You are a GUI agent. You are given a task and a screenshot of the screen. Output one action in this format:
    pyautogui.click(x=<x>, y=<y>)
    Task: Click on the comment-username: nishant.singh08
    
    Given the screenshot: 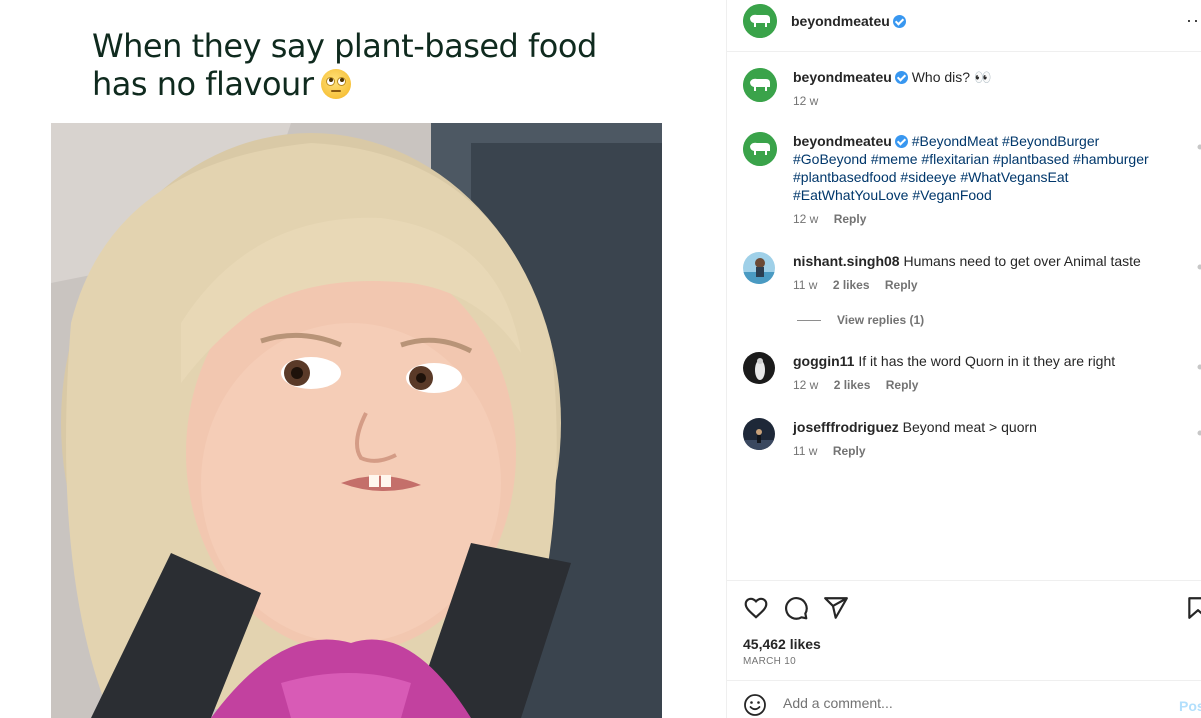 What is the action you would take?
    pyautogui.click(x=846, y=261)
    